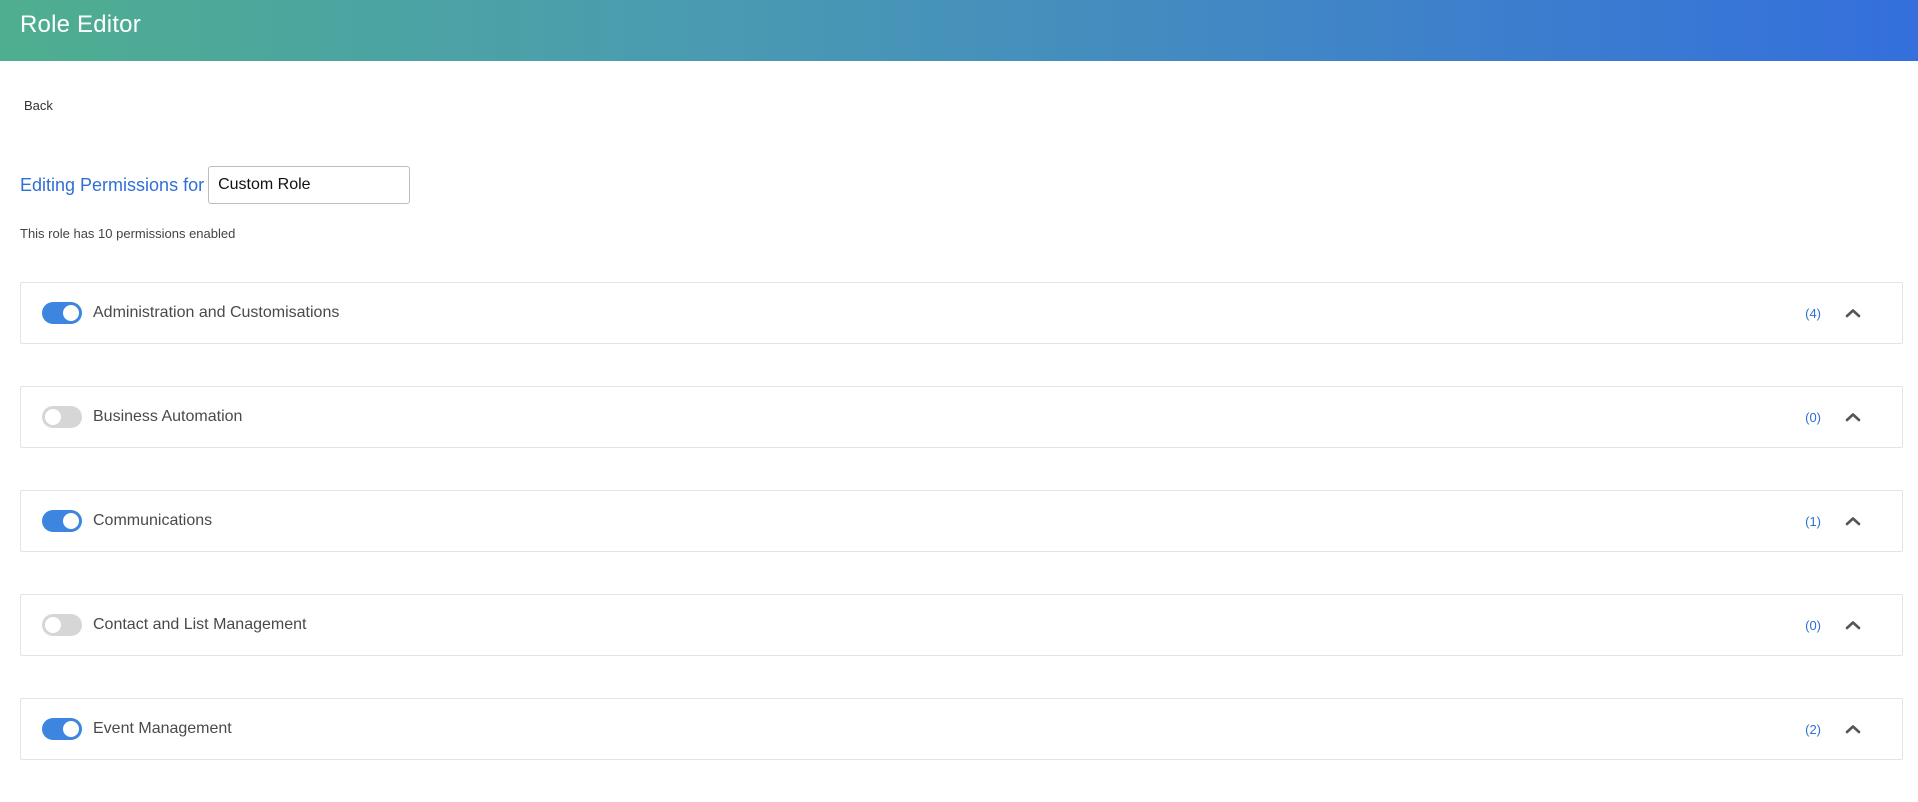  Describe the element at coordinates (162, 728) in the screenshot. I see `permission-group-name: Event Management` at that location.